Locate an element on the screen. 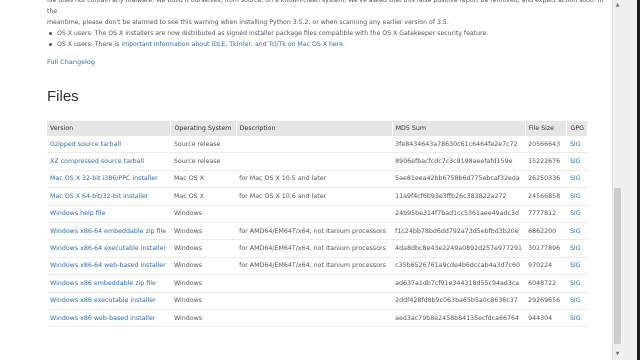  size-cell: 970224 is located at coordinates (546, 266).